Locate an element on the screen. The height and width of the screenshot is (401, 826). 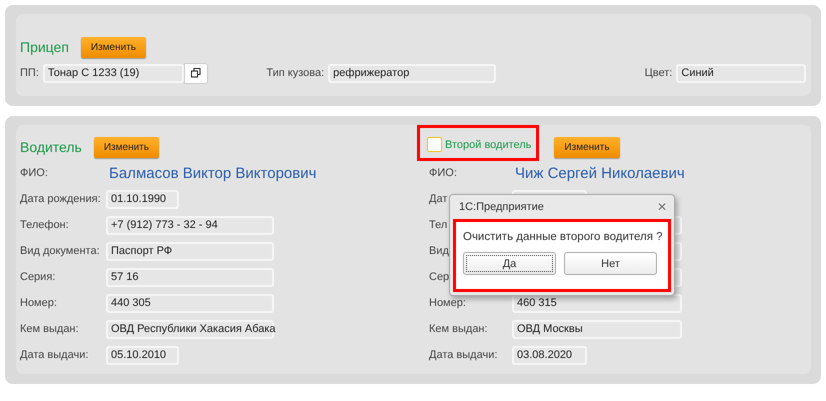
input-field: ОВД Москвы is located at coordinates (597, 329).